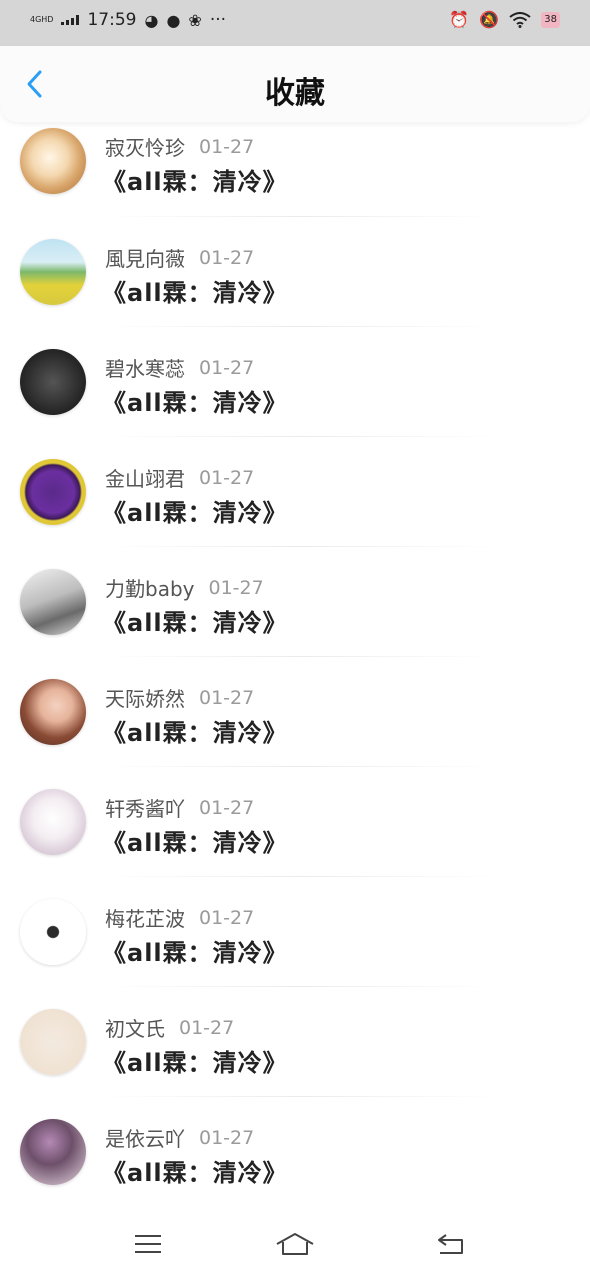 The image size is (590, 1280). Describe the element at coordinates (145, 919) in the screenshot. I see `author-name: 梅花芷波` at that location.